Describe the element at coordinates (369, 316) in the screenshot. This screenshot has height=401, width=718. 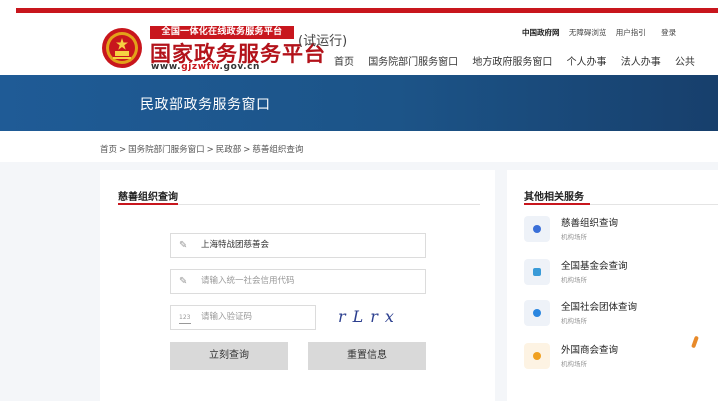
I see `captcha-image: rLrx` at that location.